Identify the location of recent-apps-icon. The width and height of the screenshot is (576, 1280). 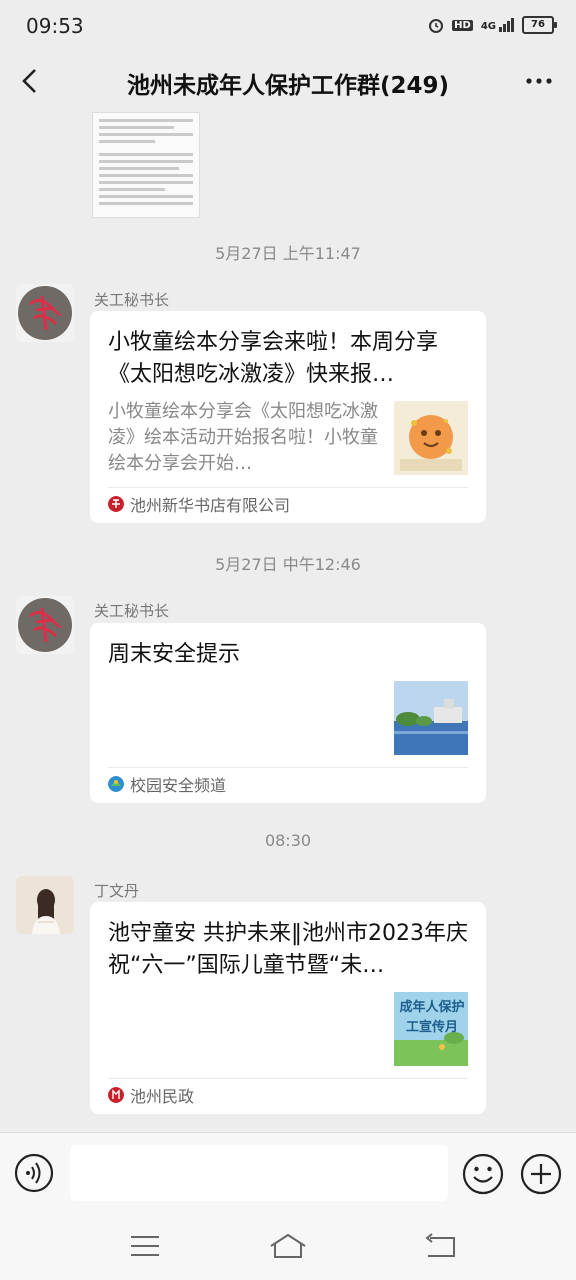
(145, 1246).